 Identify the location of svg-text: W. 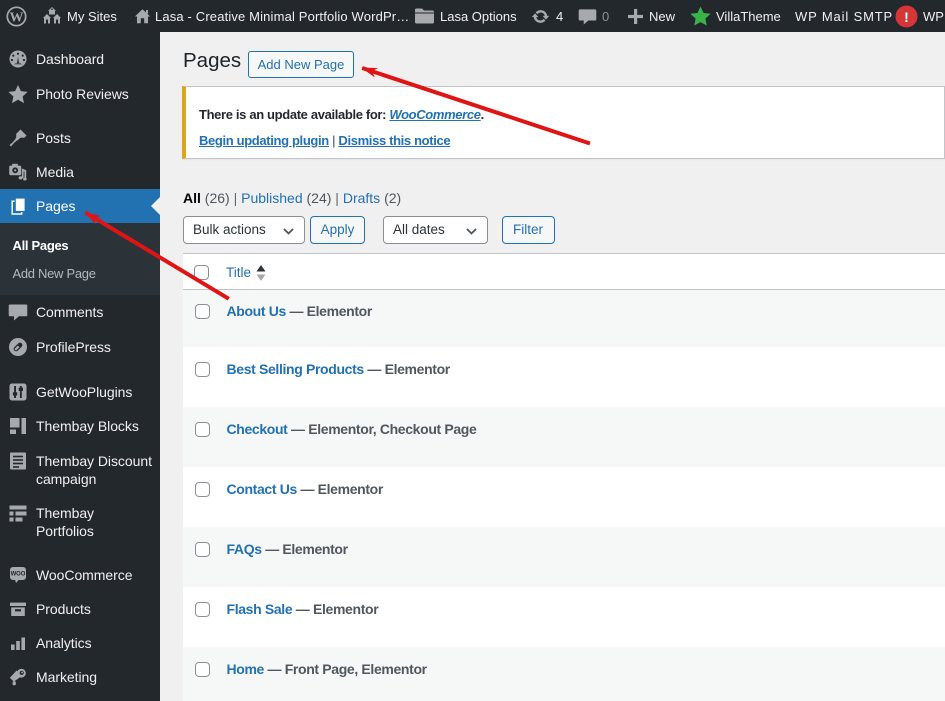
(17, 17).